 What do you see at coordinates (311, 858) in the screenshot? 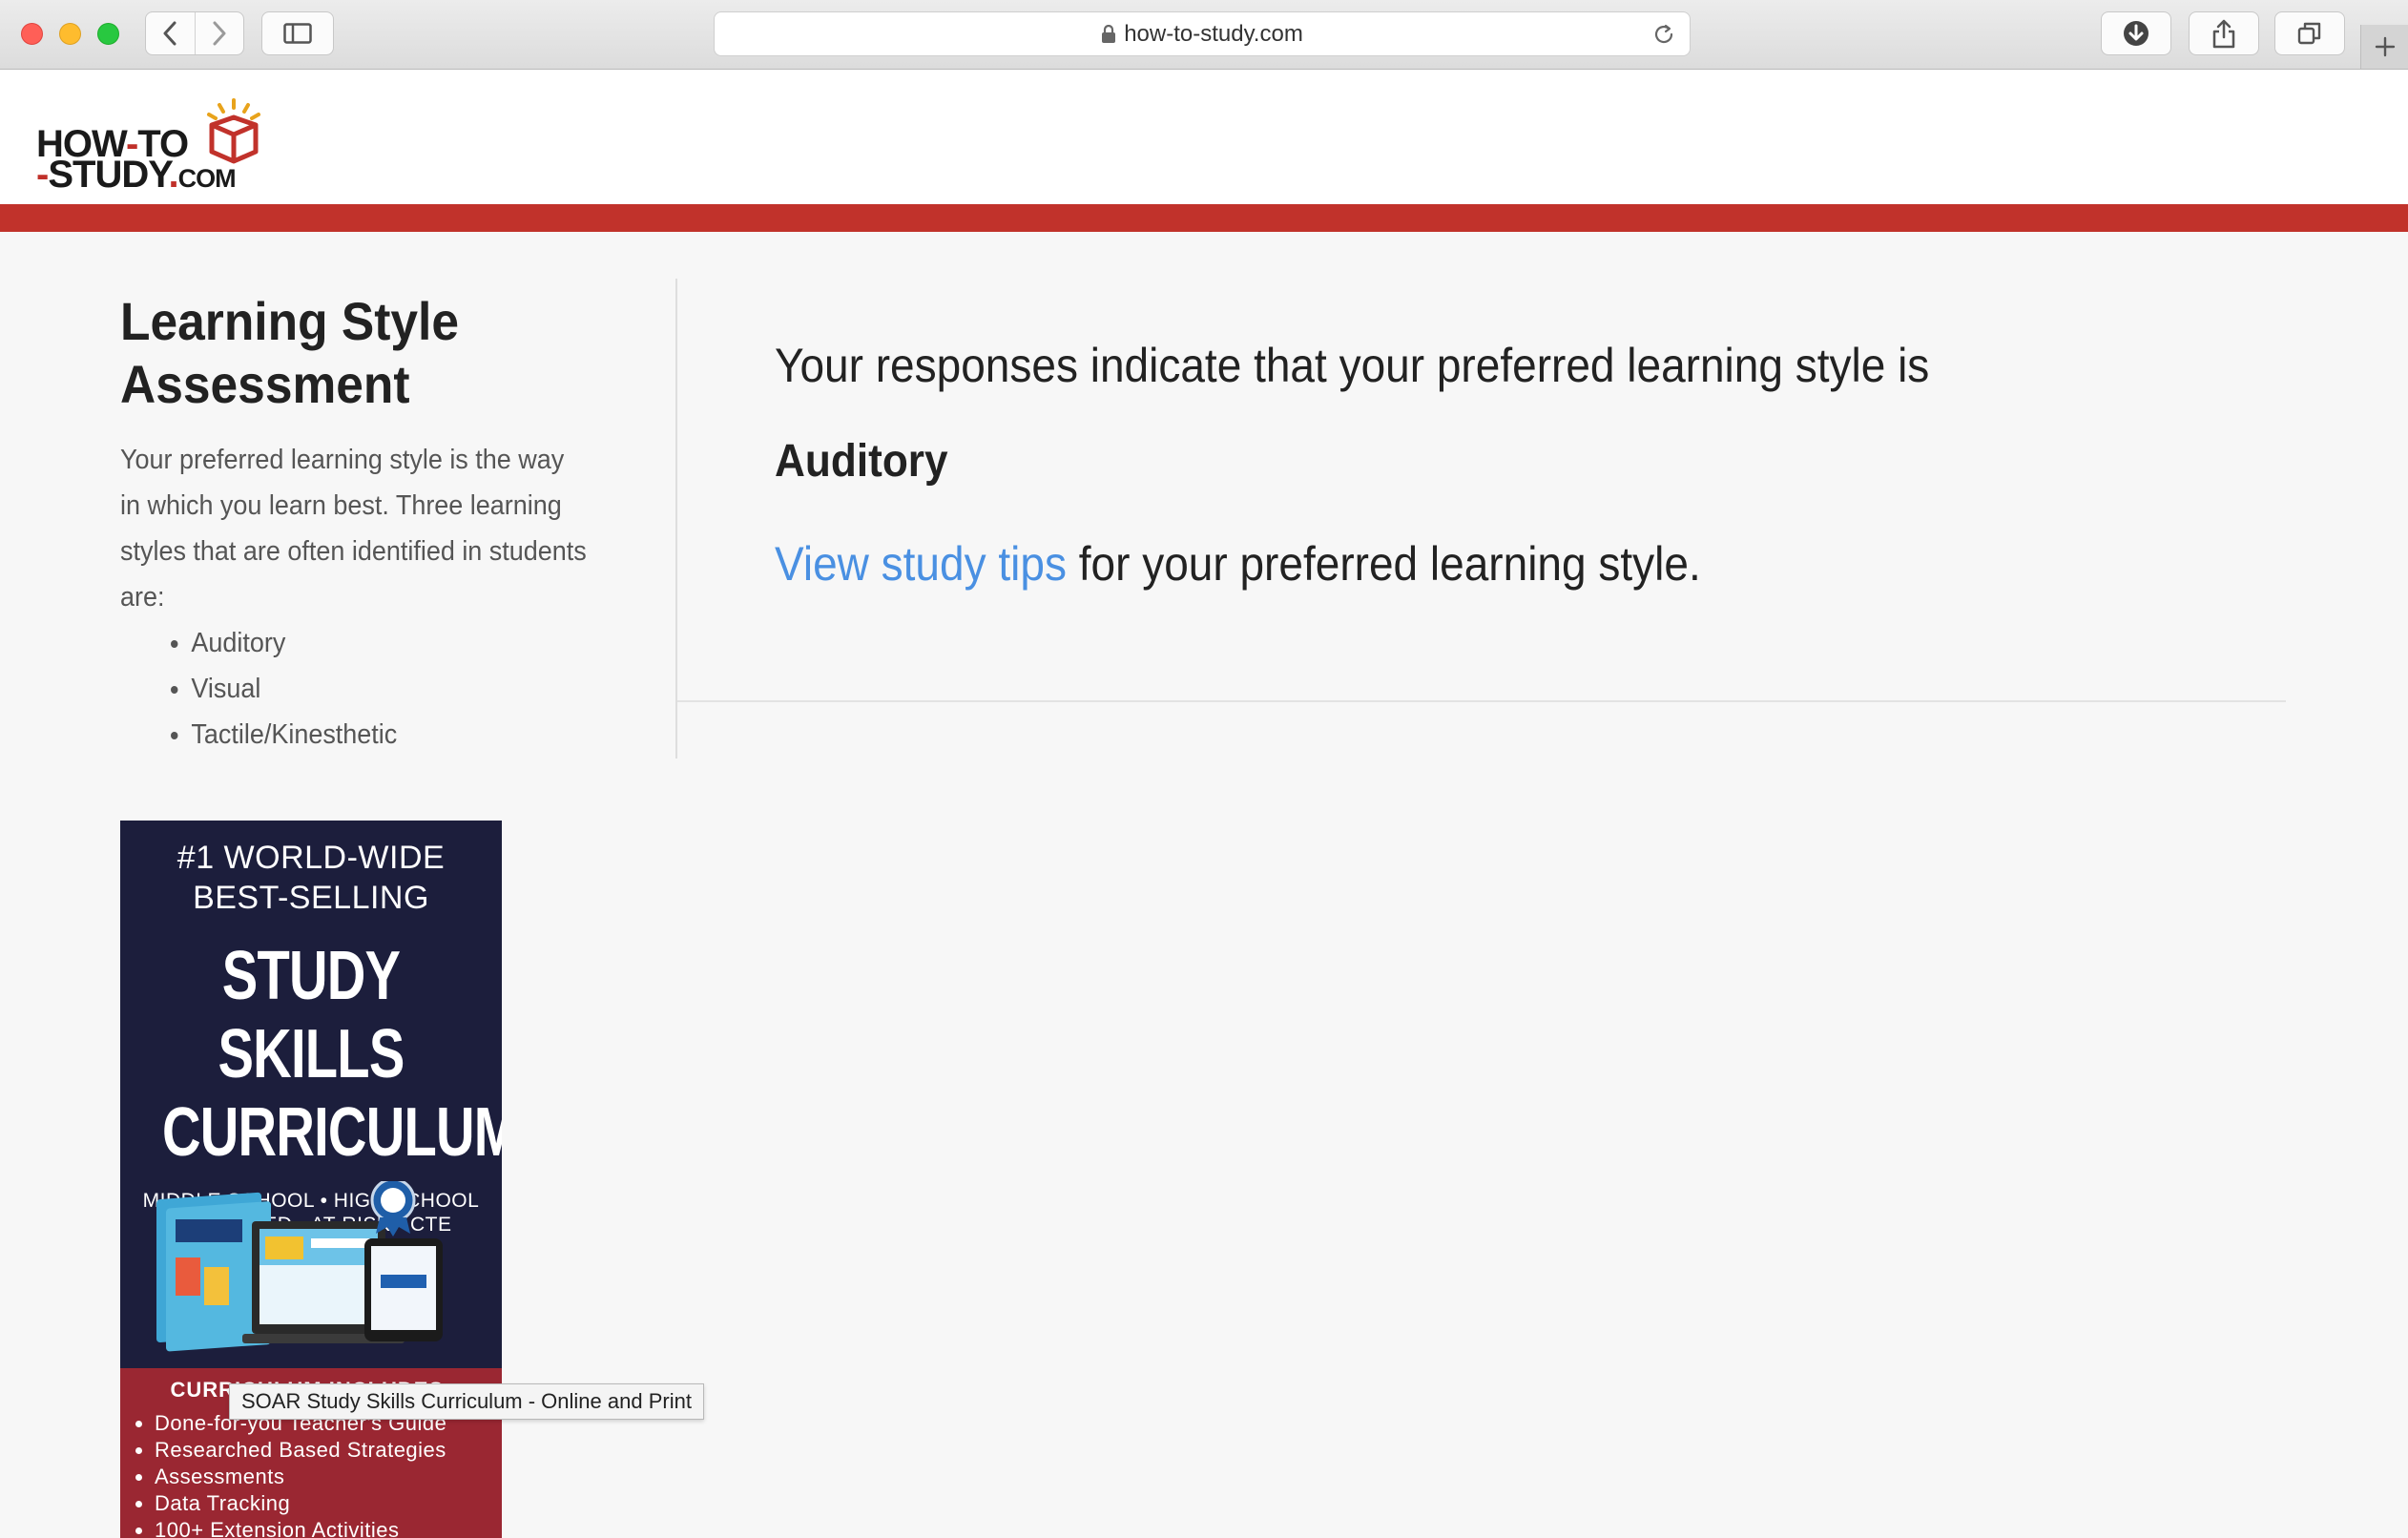
I see `ad-tagline: #1 WORLD-WIDE` at bounding box center [311, 858].